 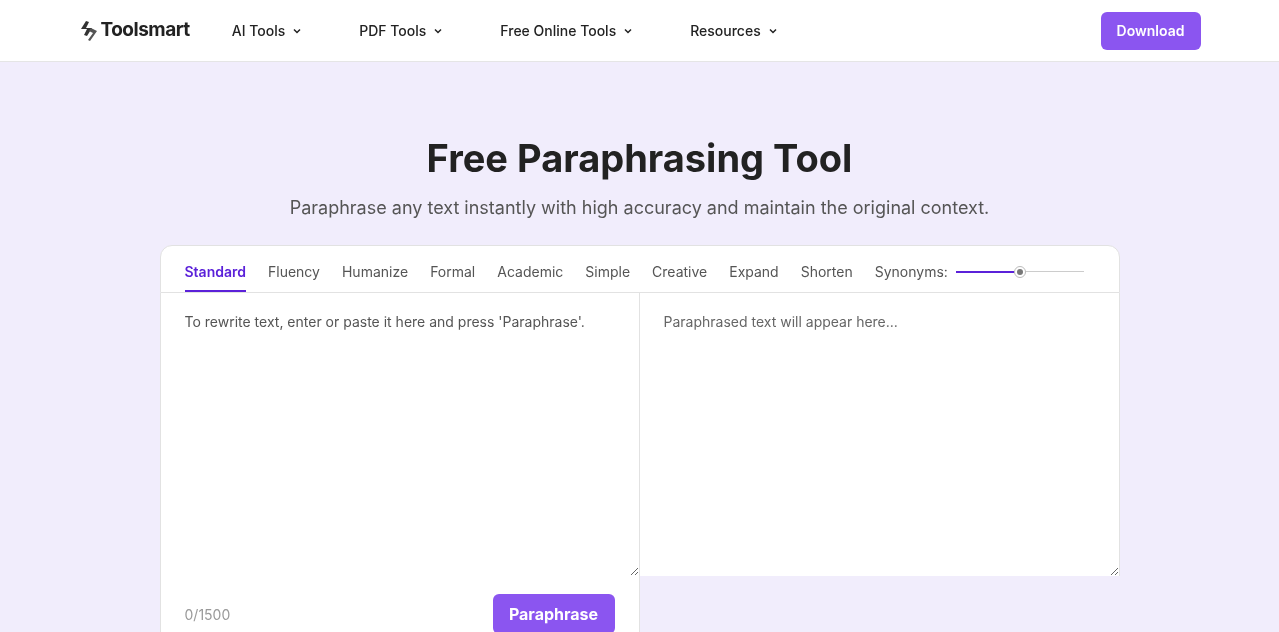 What do you see at coordinates (88, 30) in the screenshot?
I see `logo-icon` at bounding box center [88, 30].